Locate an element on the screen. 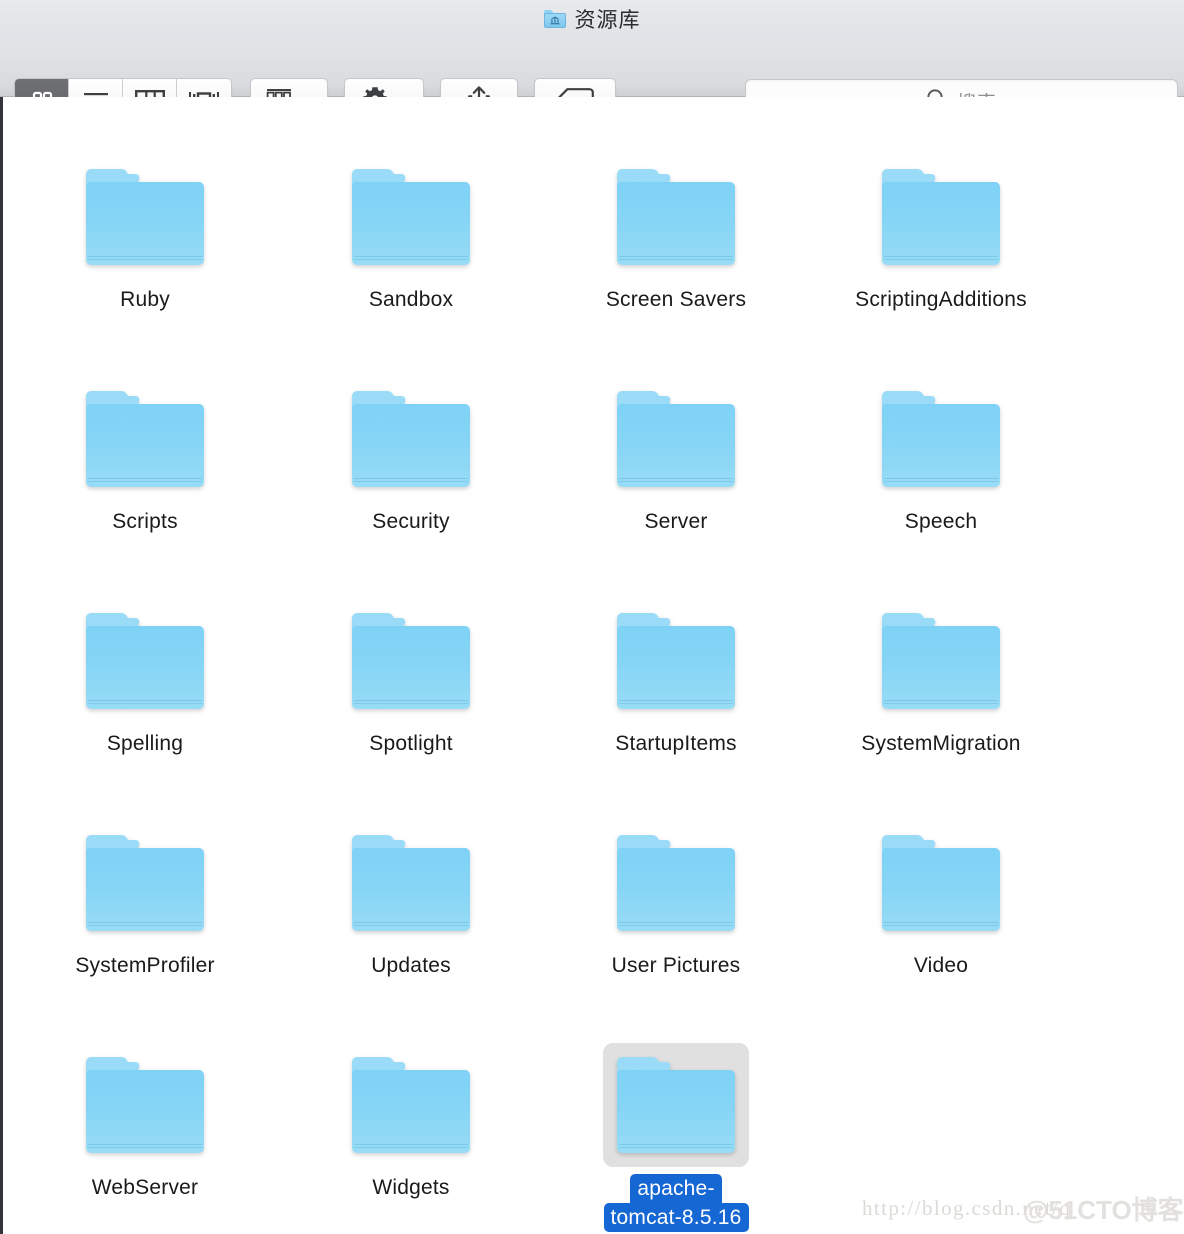 This screenshot has height=1234, width=1184. selection-highlight is located at coordinates (676, 1105).